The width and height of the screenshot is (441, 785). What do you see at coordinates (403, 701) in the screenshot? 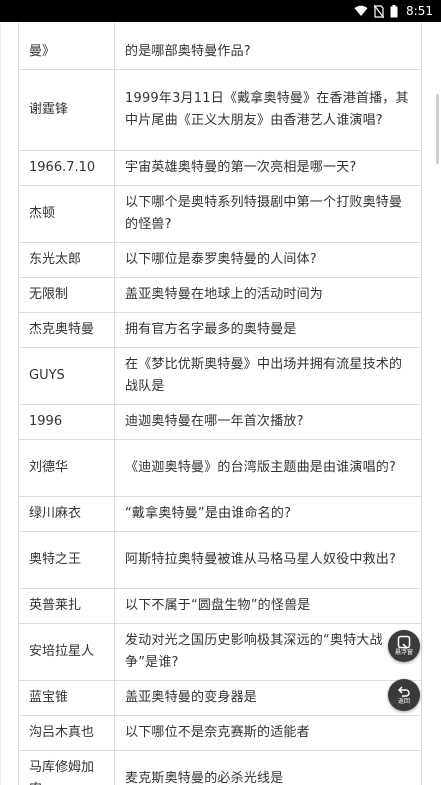
I see `back-label: 返回` at bounding box center [403, 701].